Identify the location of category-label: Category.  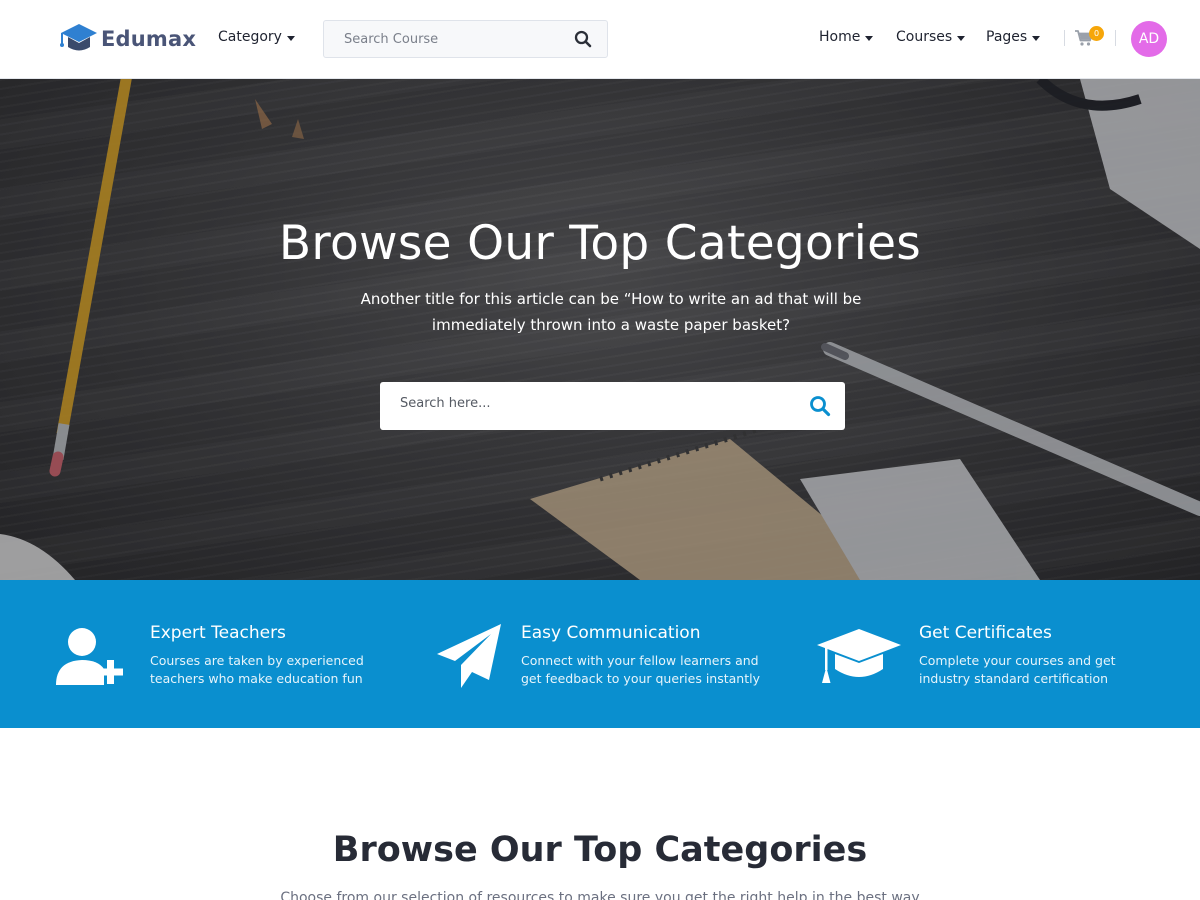
(250, 37).